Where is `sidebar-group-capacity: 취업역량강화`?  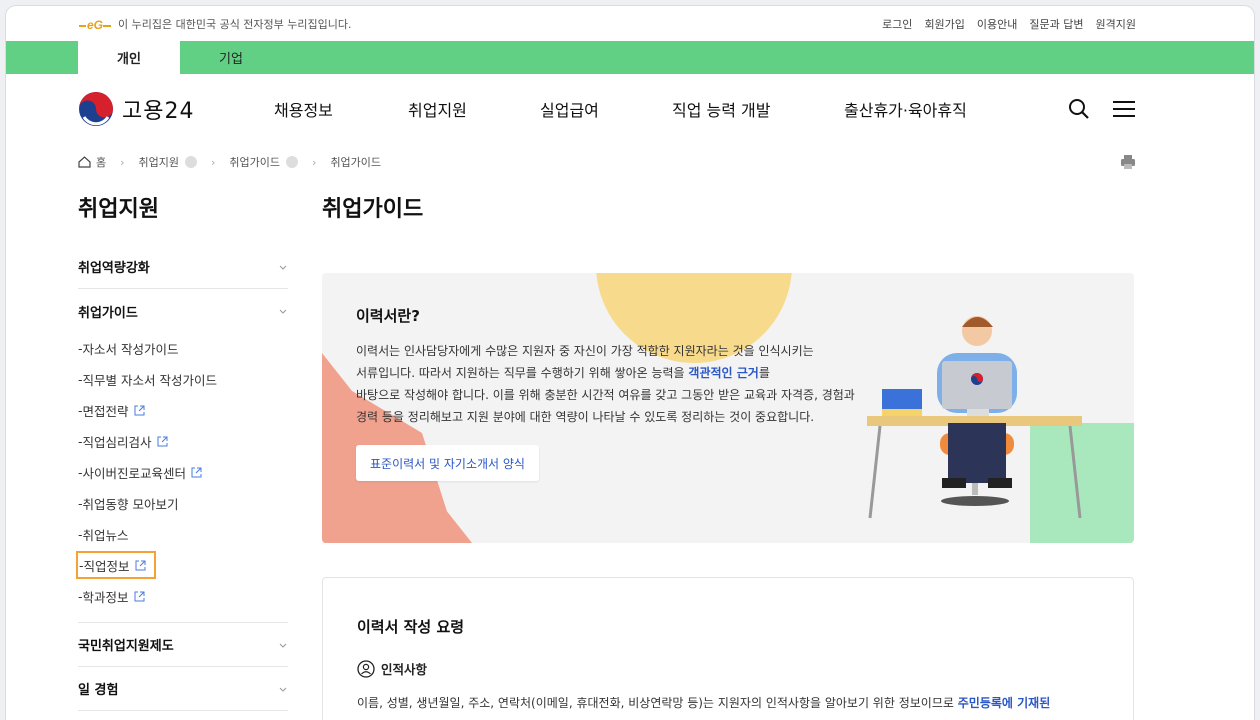 sidebar-group-capacity: 취업역량강화 is located at coordinates (183, 267).